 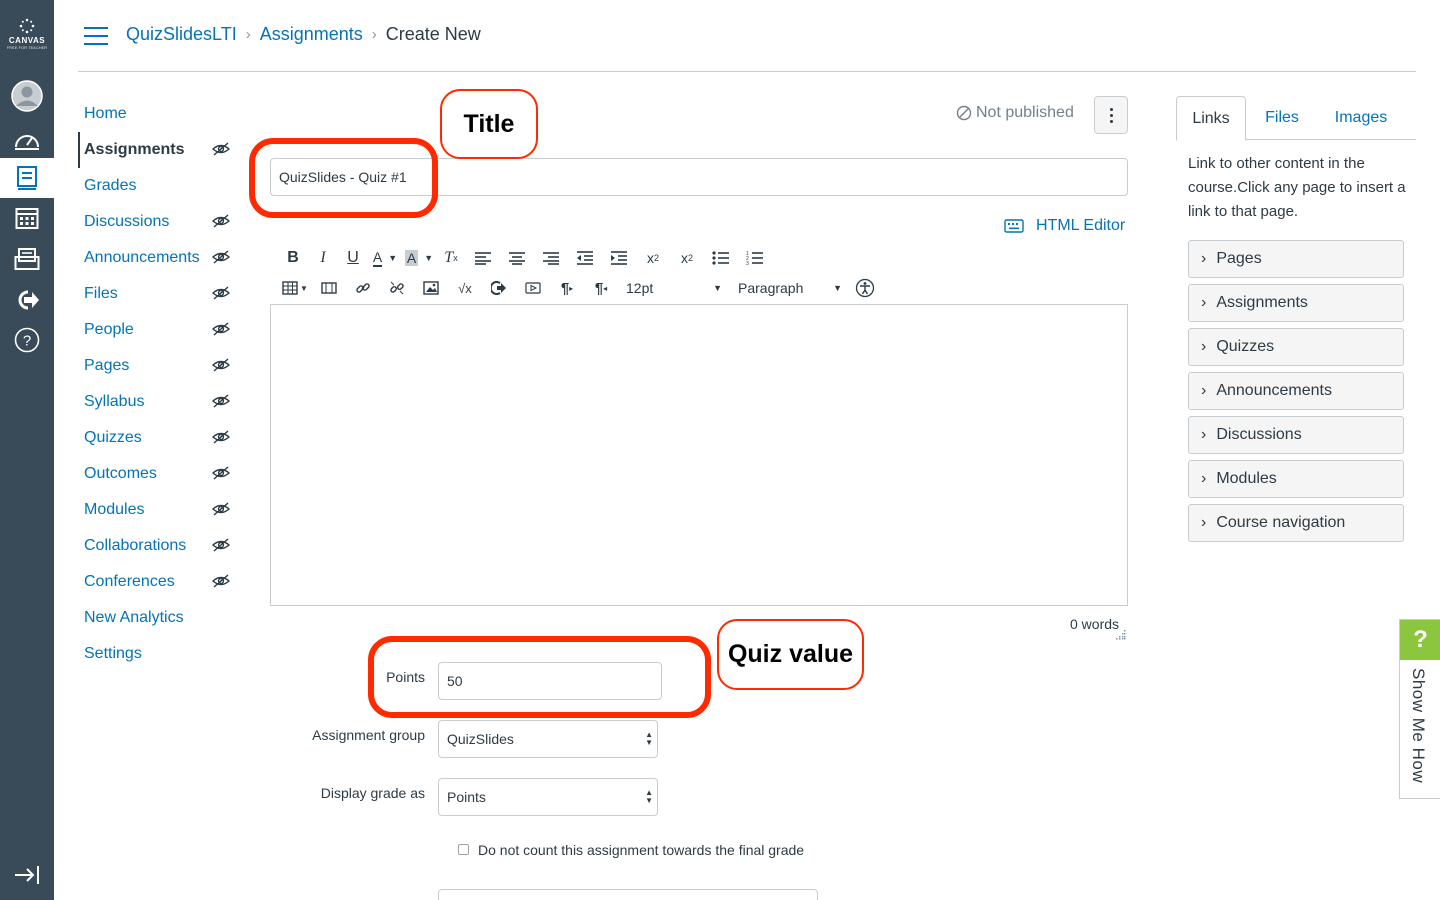 I want to click on block-format-select: Paragraph ▼, so click(x=788, y=288).